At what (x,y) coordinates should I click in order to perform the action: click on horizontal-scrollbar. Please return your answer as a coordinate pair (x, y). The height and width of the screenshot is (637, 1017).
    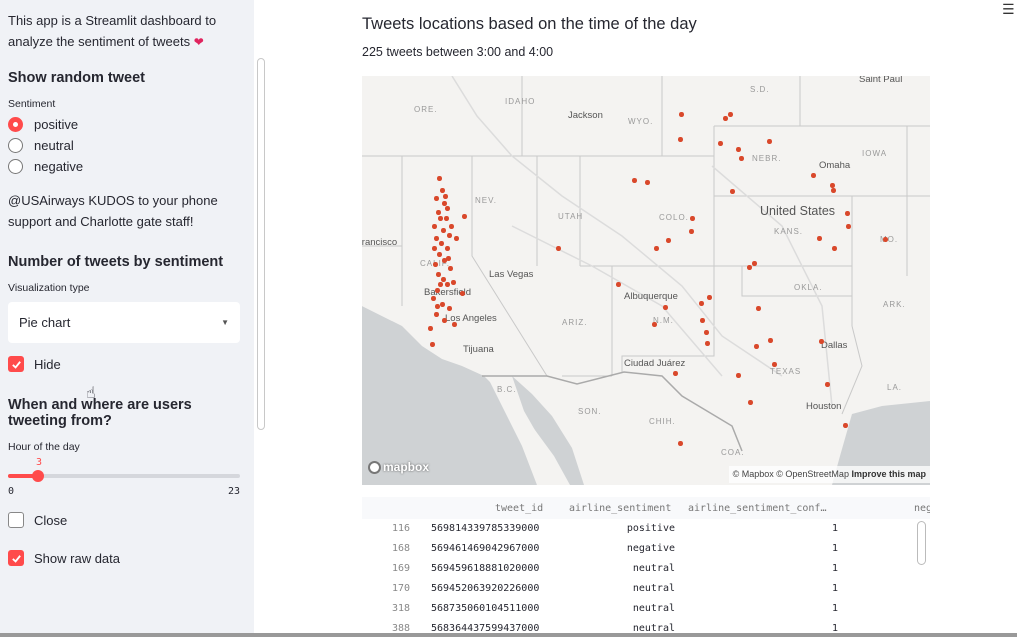
    Looking at the image, I should click on (508, 635).